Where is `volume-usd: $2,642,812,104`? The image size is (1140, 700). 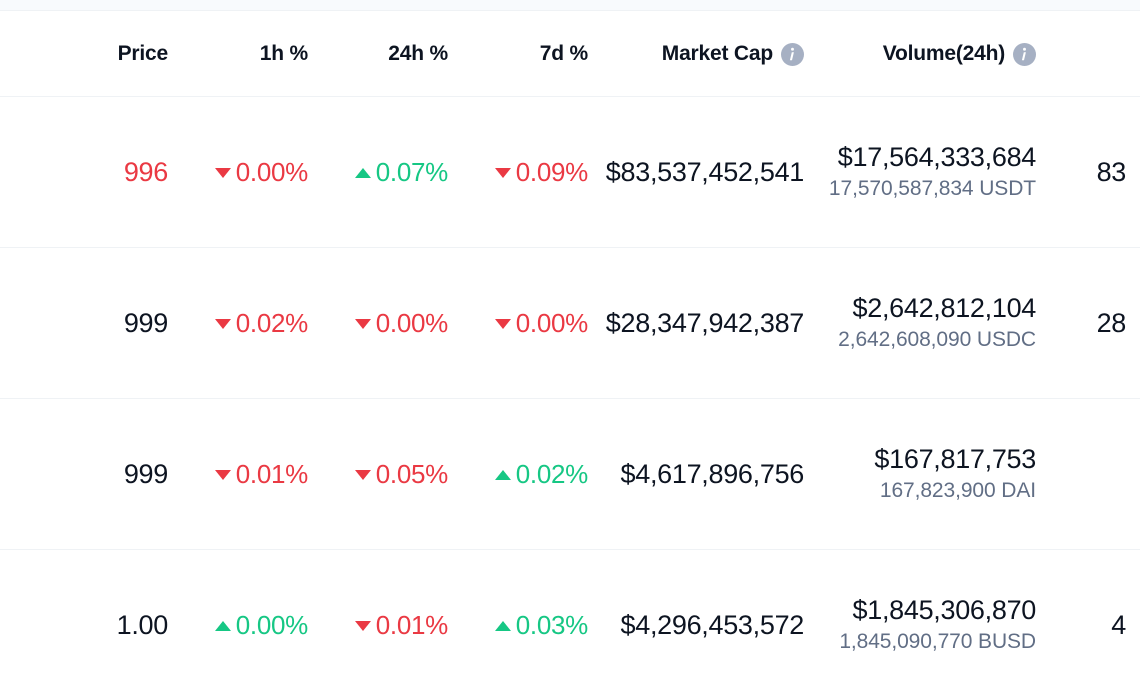
volume-usd: $2,642,812,104 is located at coordinates (944, 308).